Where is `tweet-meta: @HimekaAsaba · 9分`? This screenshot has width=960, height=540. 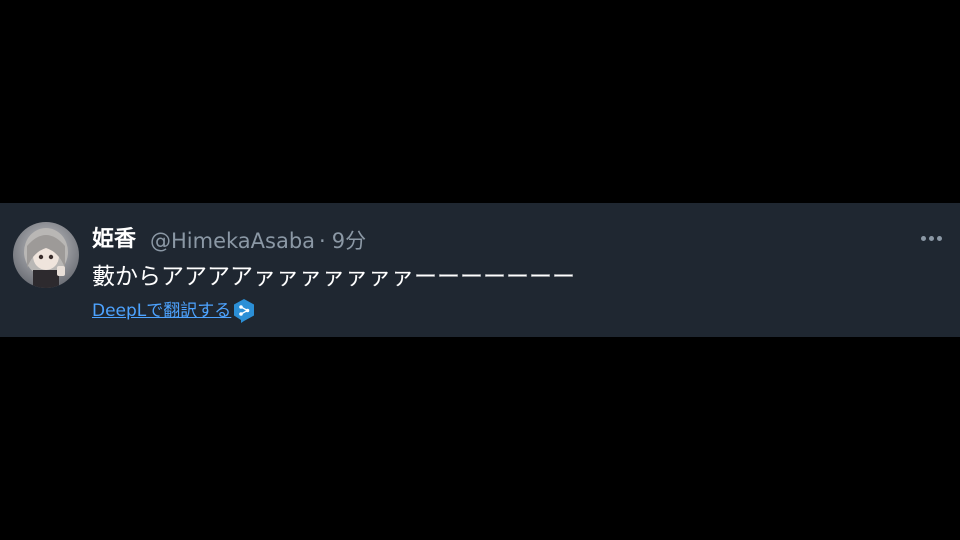 tweet-meta: @HimekaAsaba · 9分 is located at coordinates (258, 241).